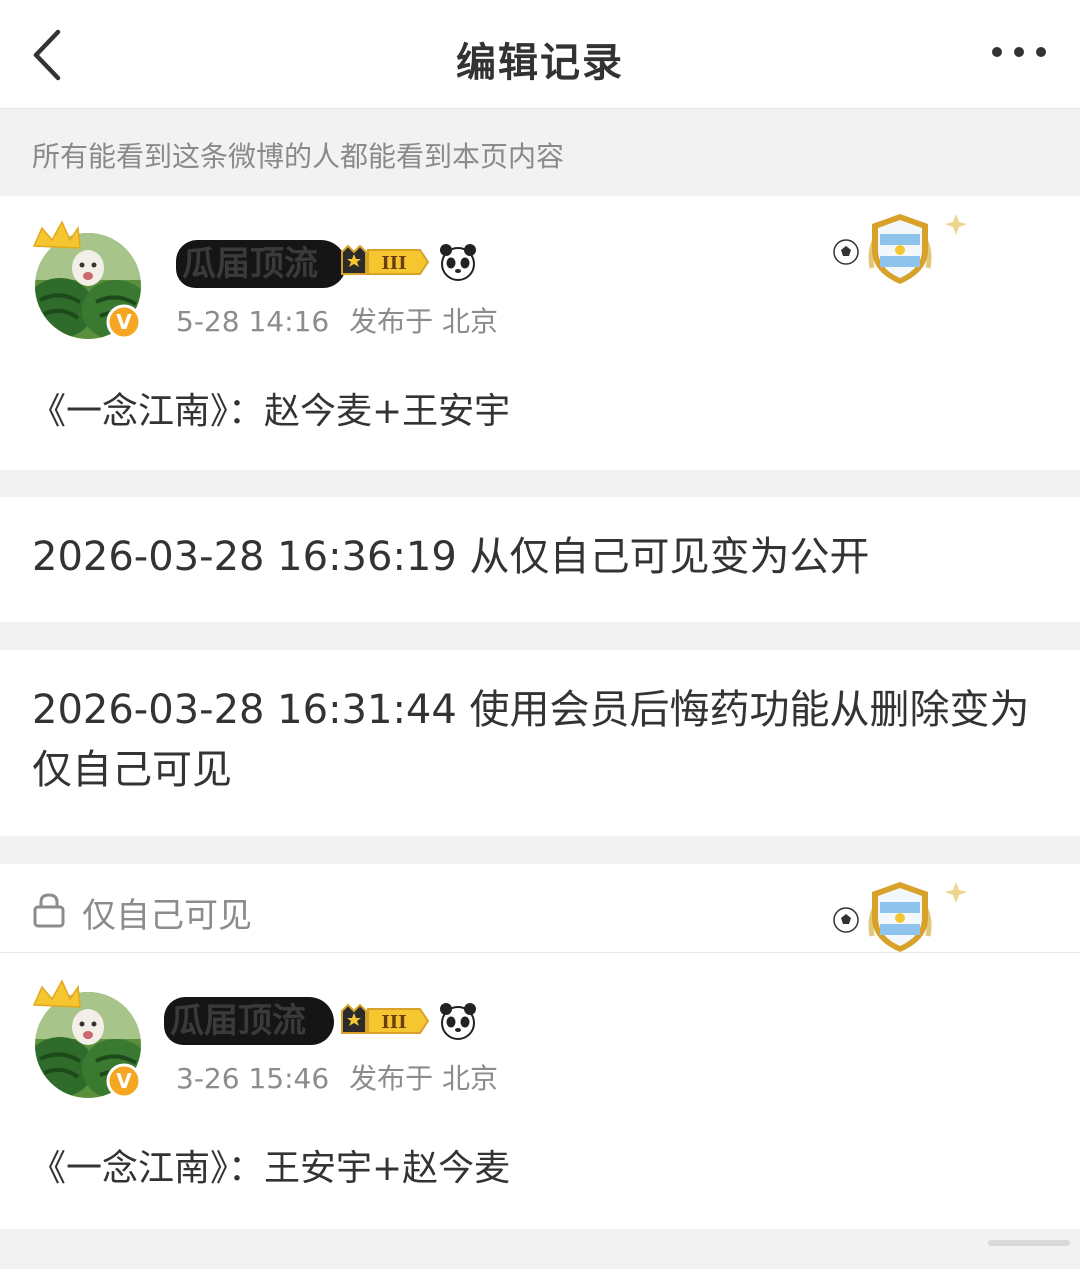  I want to click on edit-record: 2026-03-28 16:31:44 使用会员后悔药功能从删除变为仅自己可见, so click(540, 743).